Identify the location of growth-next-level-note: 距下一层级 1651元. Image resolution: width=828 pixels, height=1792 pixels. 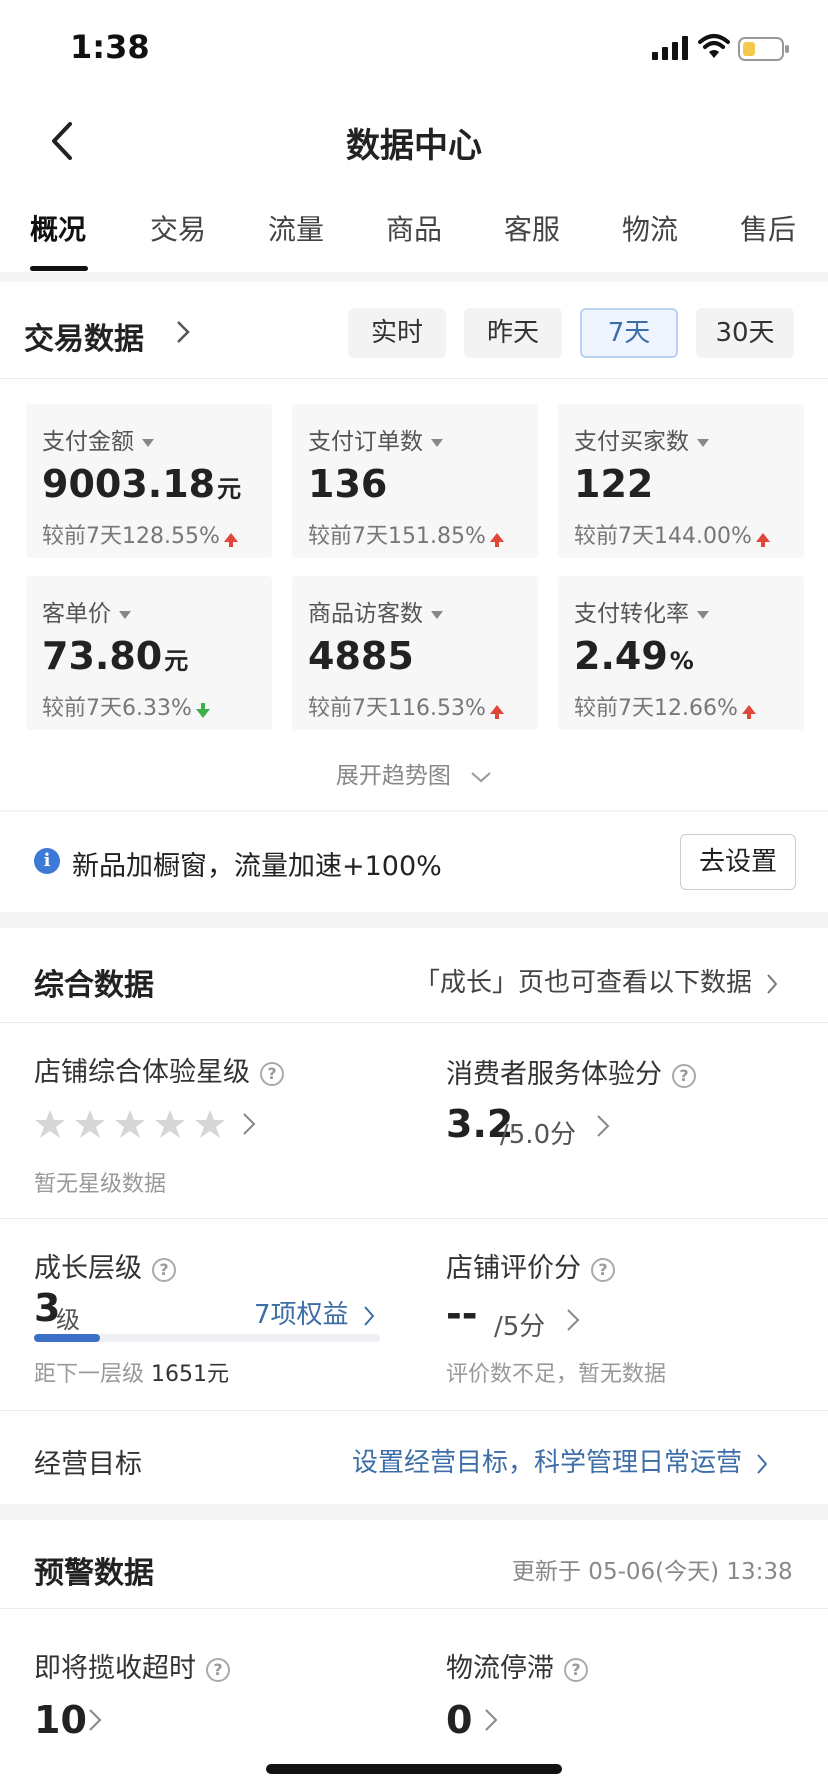
(132, 1374).